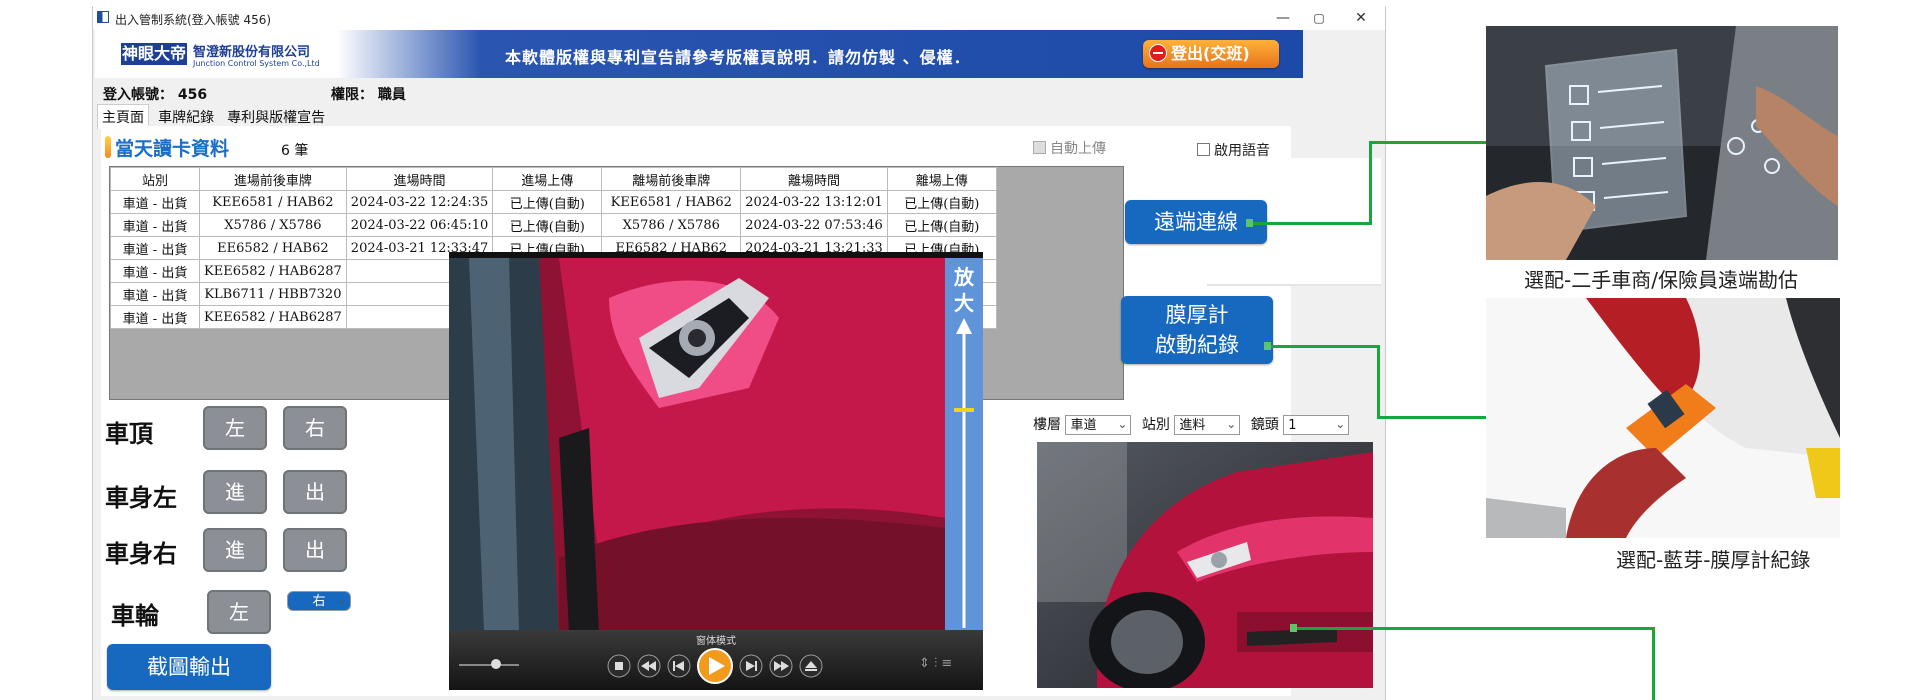  What do you see at coordinates (964, 473) in the screenshot?
I see `arrow-up-icon` at bounding box center [964, 473].